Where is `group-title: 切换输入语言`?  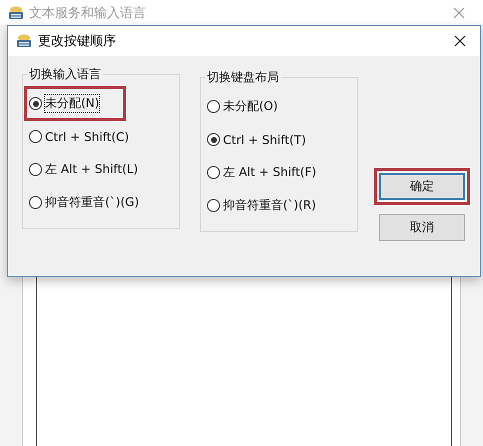
group-title: 切换输入语言 is located at coordinates (65, 74).